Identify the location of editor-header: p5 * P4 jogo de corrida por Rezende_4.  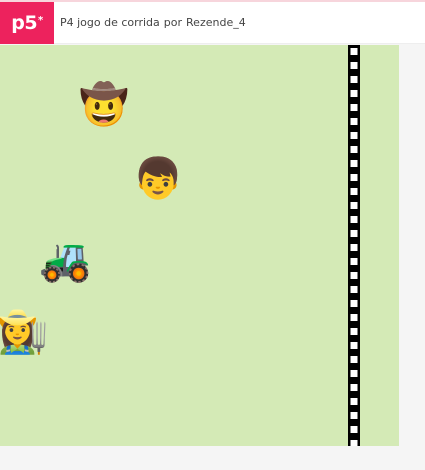
(212, 22).